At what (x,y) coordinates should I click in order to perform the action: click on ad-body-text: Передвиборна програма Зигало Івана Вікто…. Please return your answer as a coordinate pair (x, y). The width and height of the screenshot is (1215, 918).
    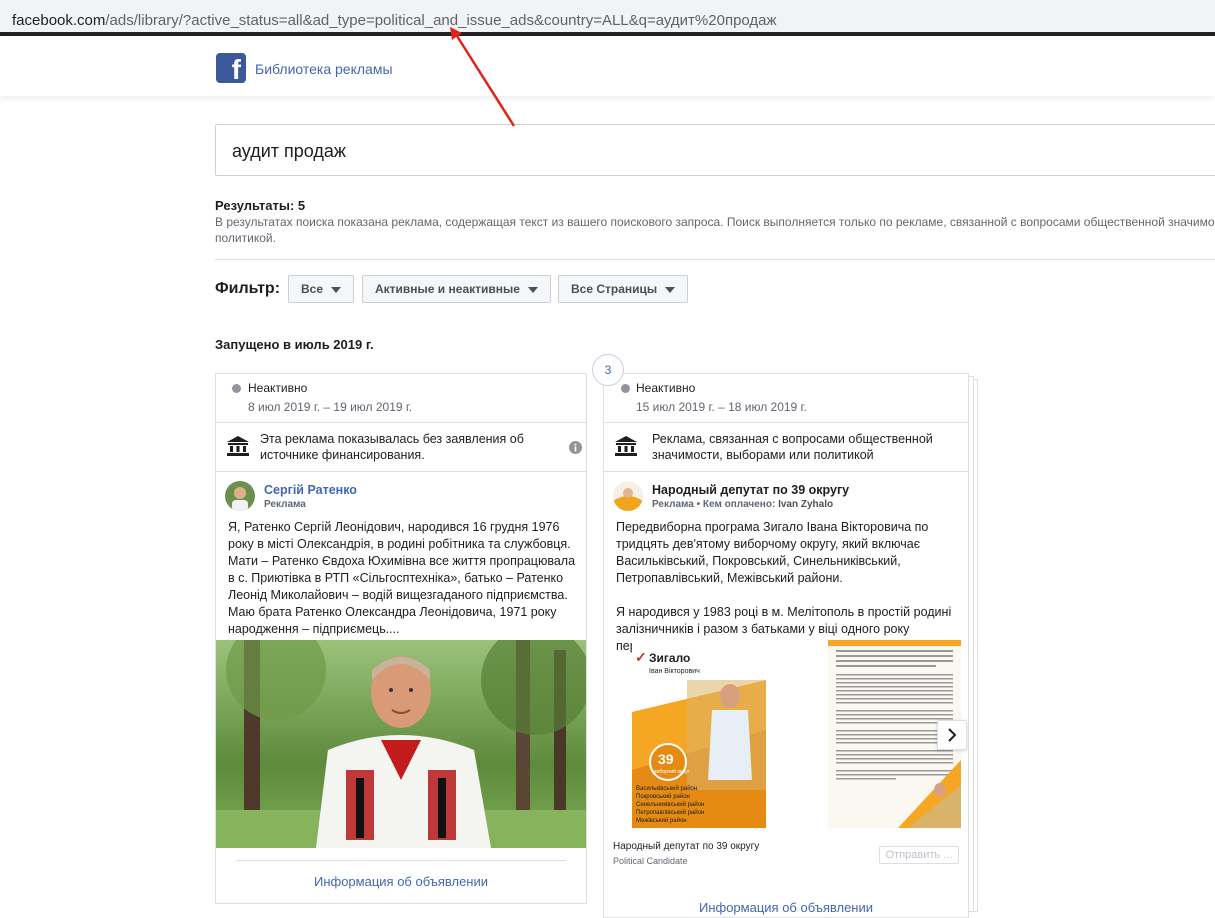
    Looking at the image, I should click on (784, 586).